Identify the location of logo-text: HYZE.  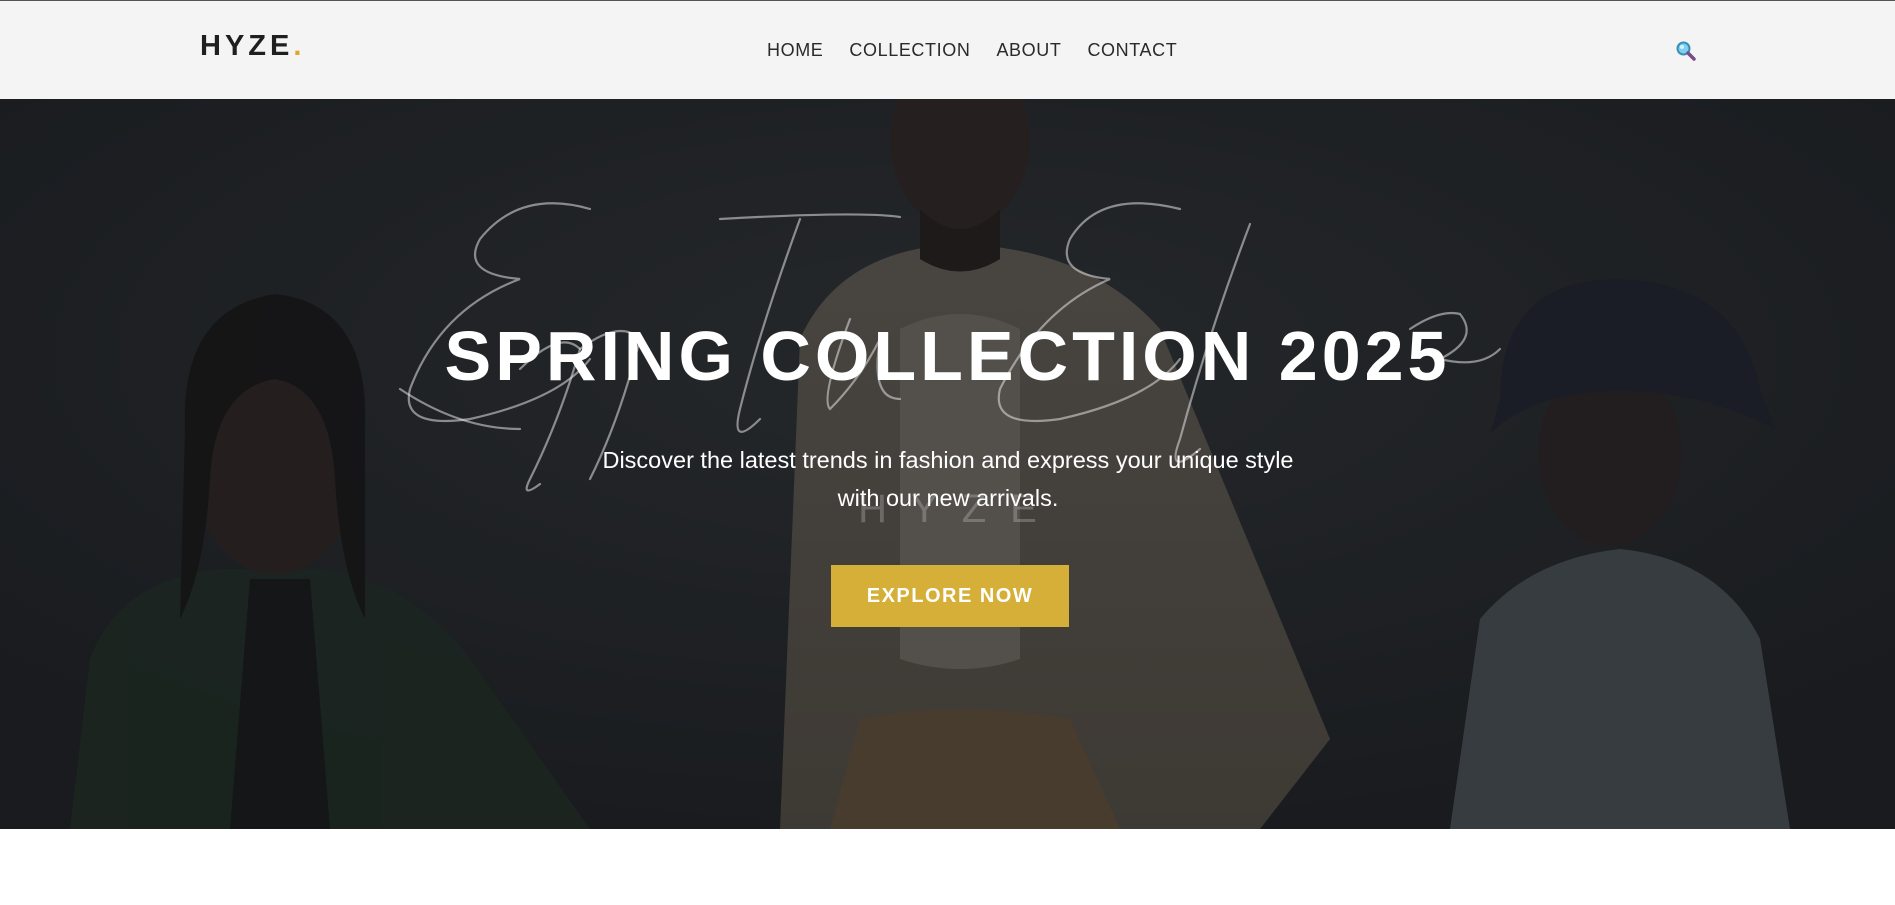
(247, 46).